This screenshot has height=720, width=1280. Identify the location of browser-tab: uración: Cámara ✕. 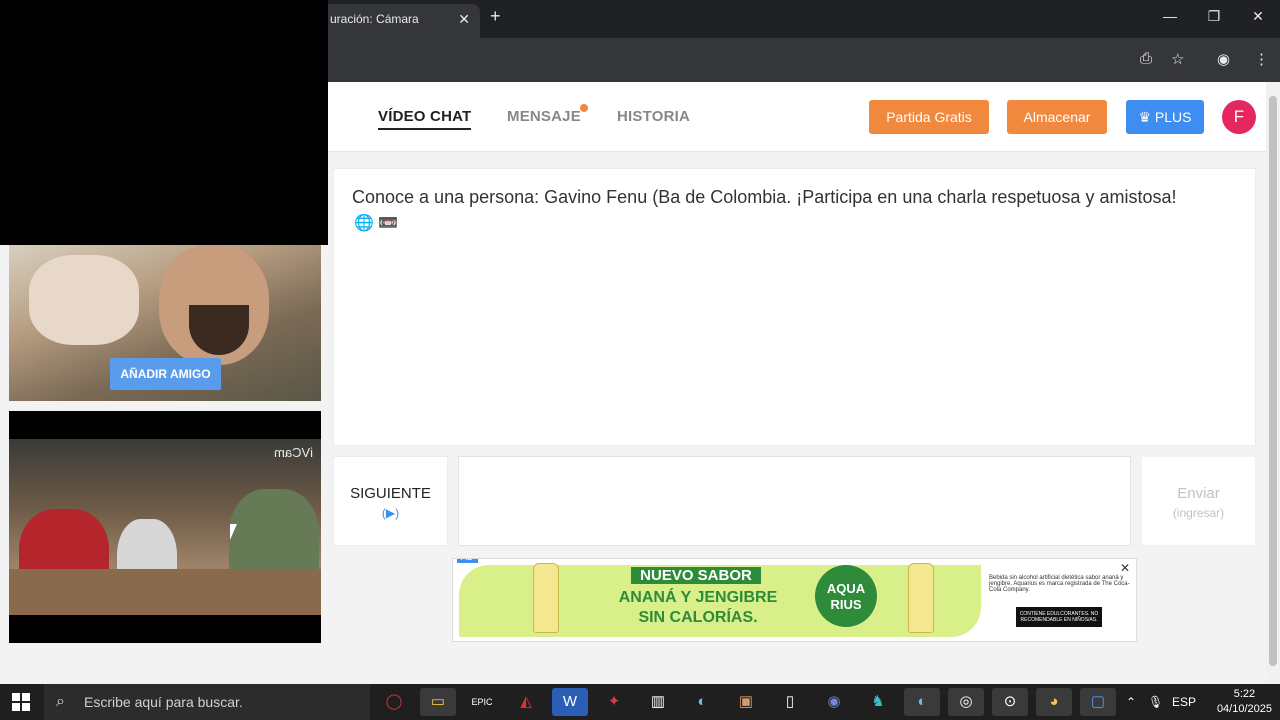
(396, 21).